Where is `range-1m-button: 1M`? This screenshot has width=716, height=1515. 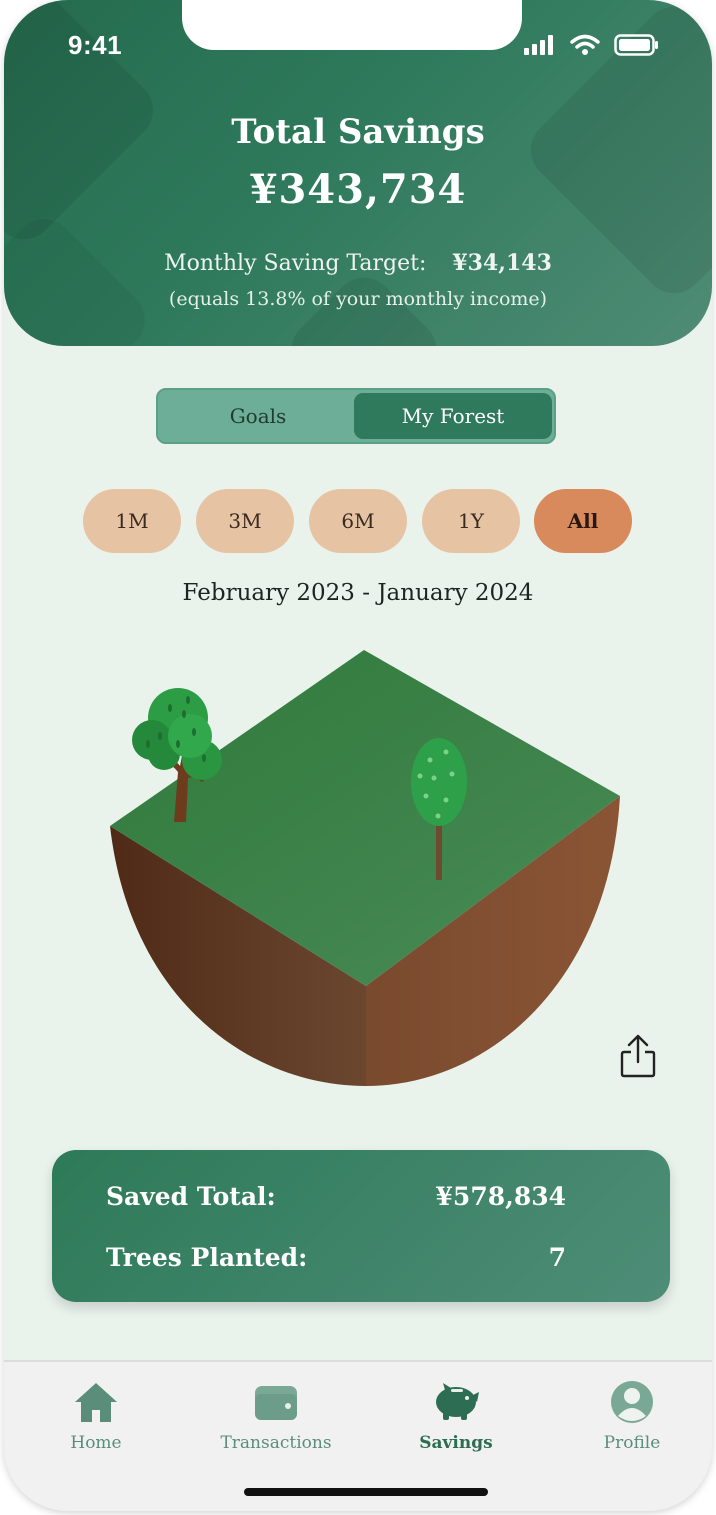
range-1m-button: 1M is located at coordinates (132, 521).